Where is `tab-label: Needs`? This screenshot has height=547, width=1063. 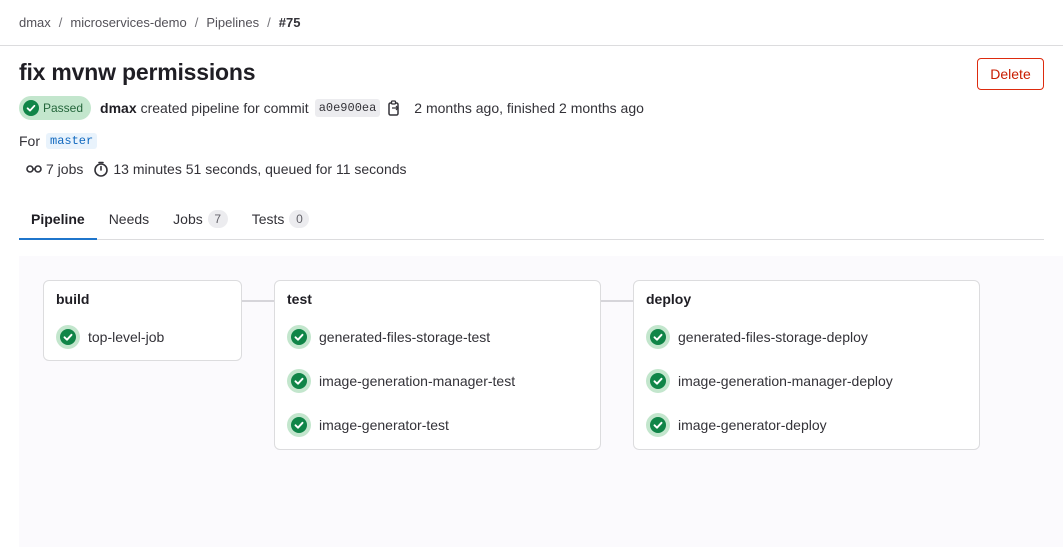 tab-label: Needs is located at coordinates (129, 219).